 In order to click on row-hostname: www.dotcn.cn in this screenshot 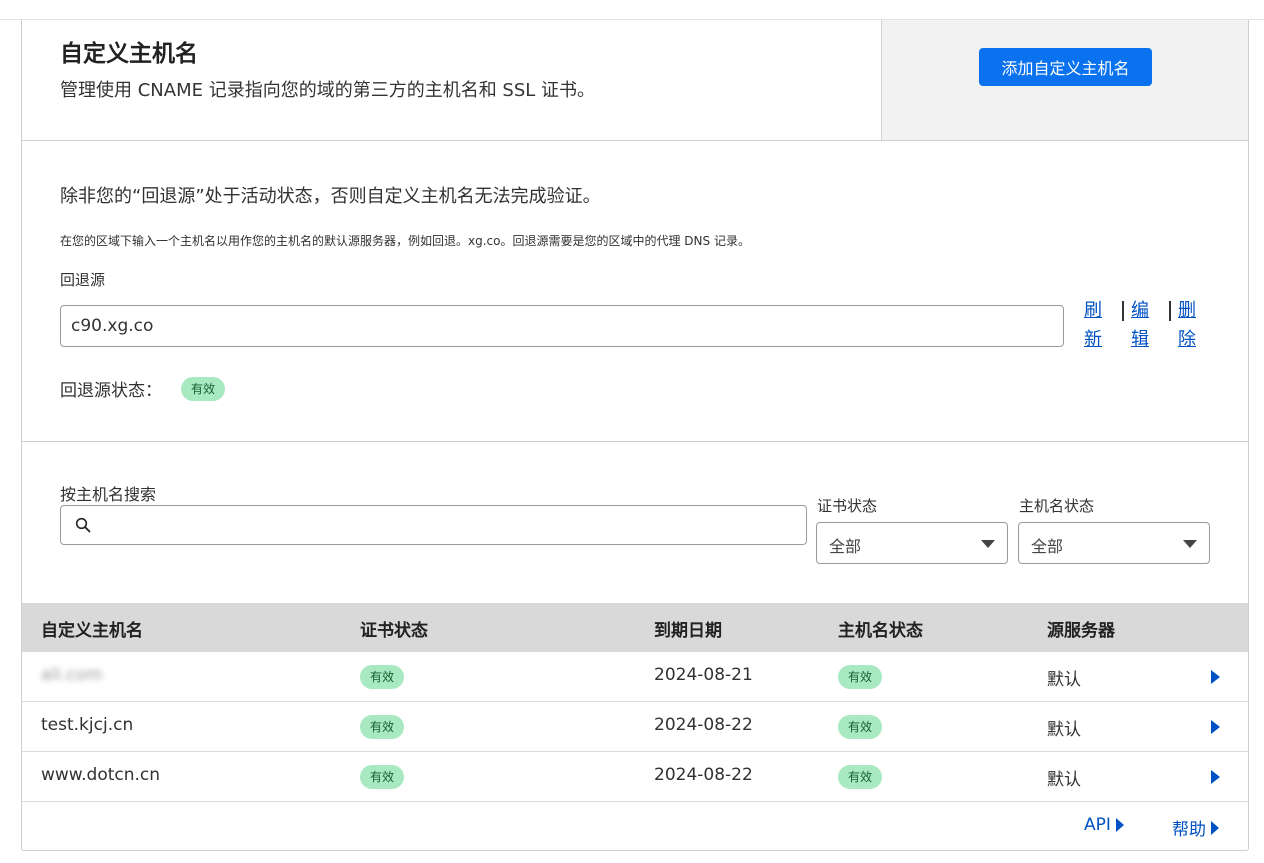, I will do `click(101, 775)`.